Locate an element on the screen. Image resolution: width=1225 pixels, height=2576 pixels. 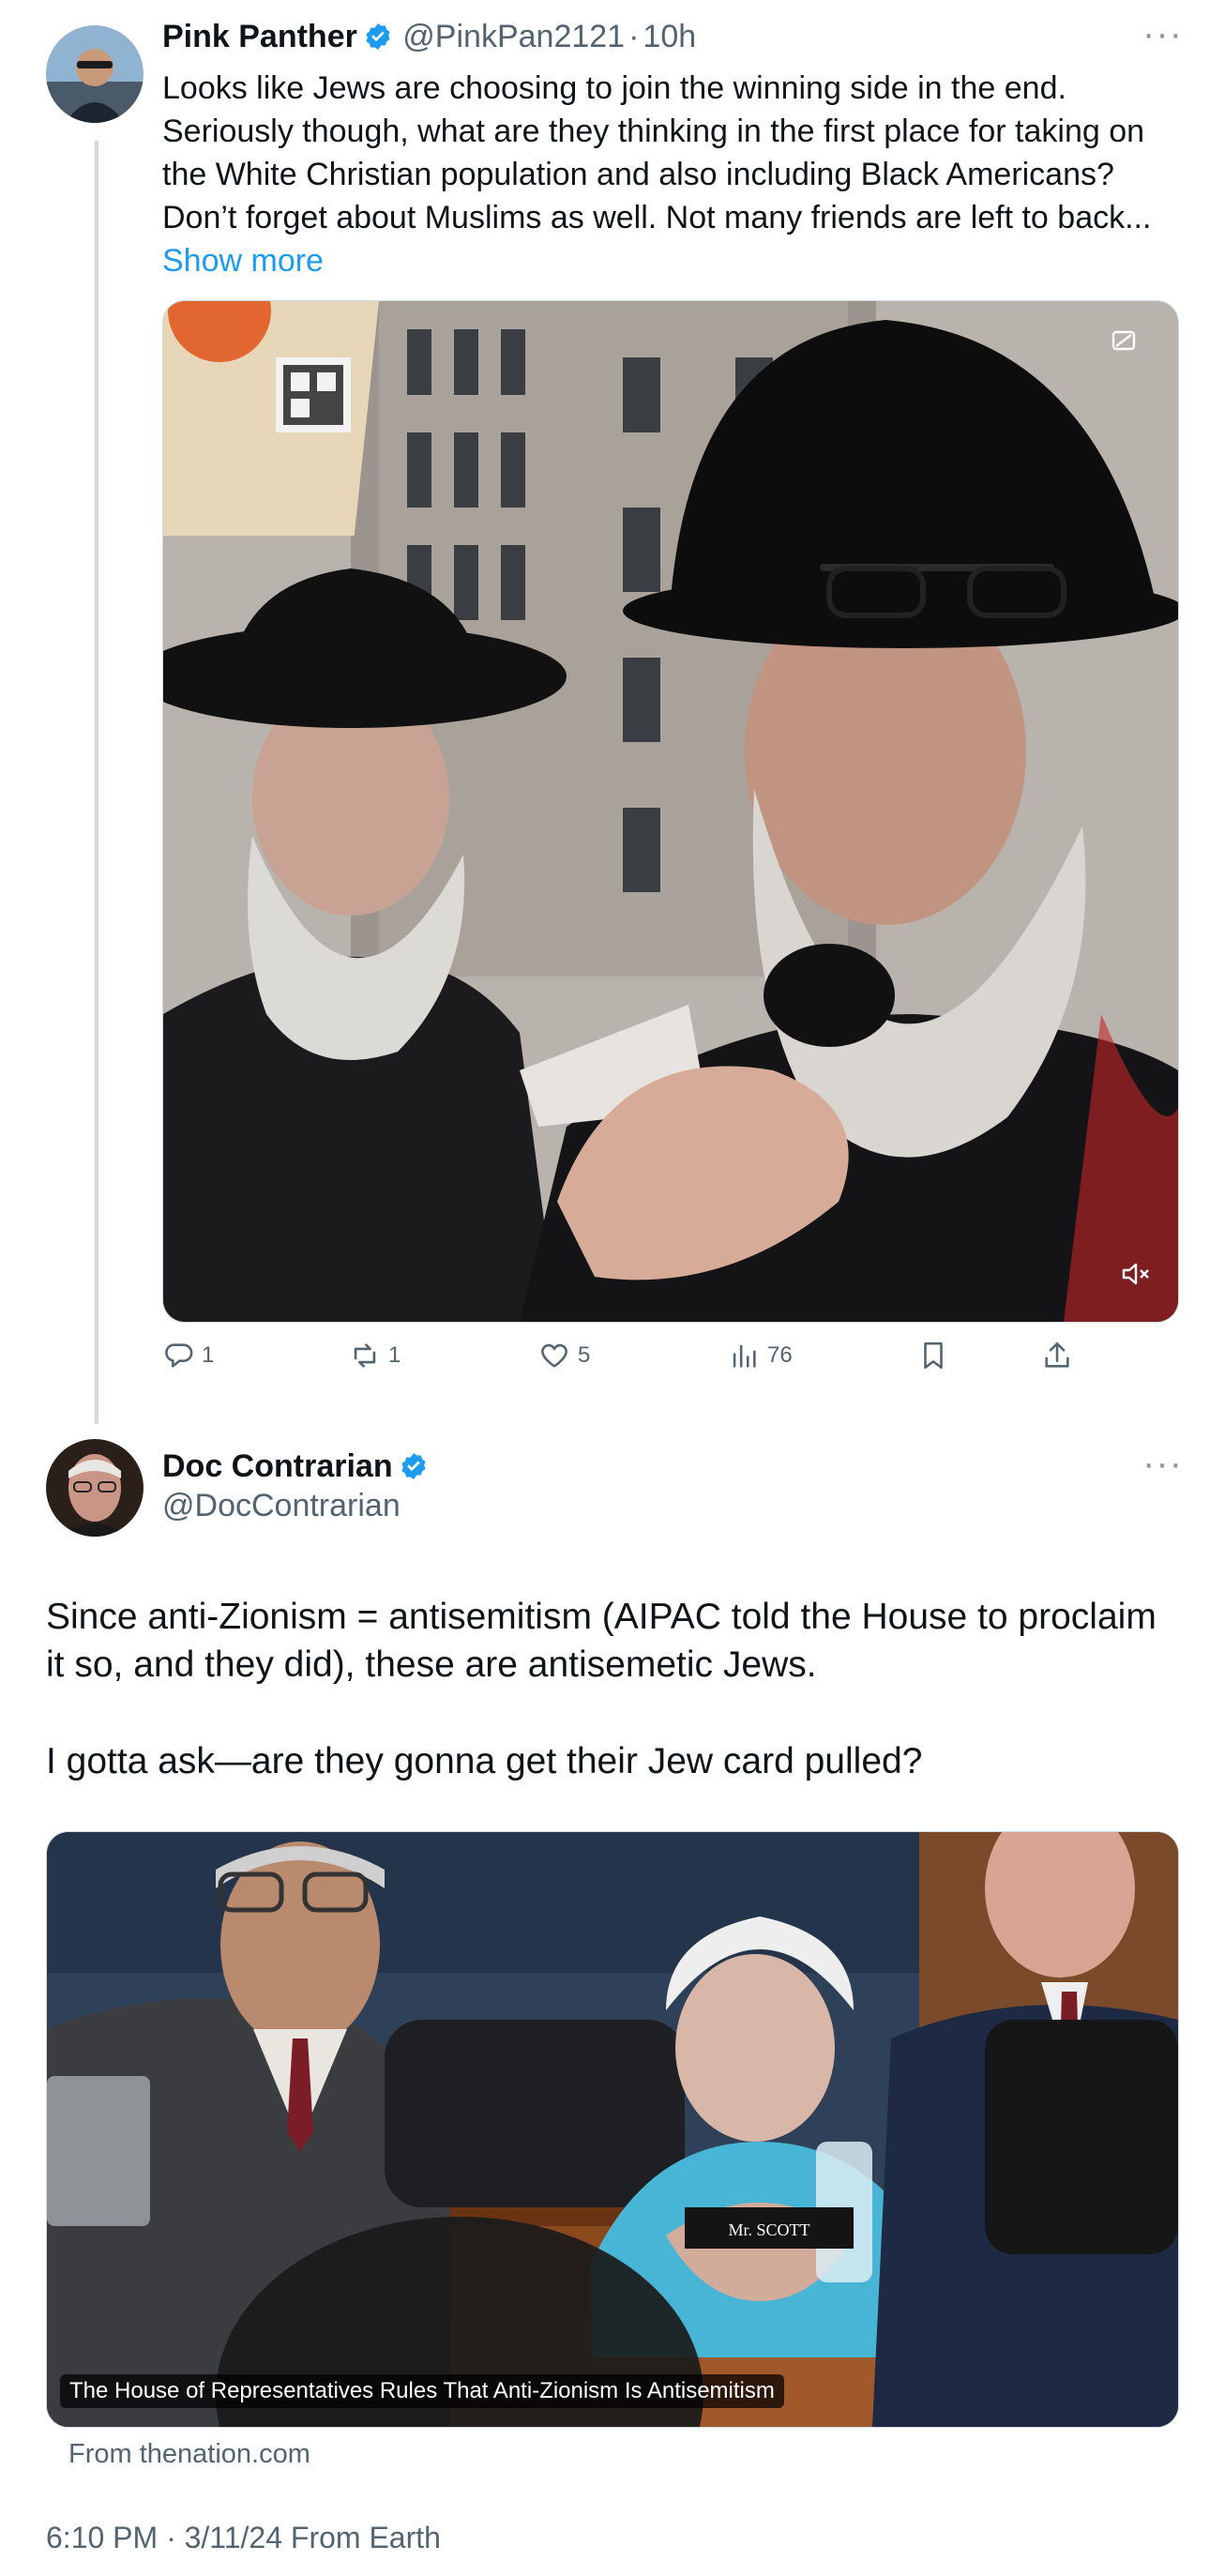
share-icon is located at coordinates (1057, 1354).